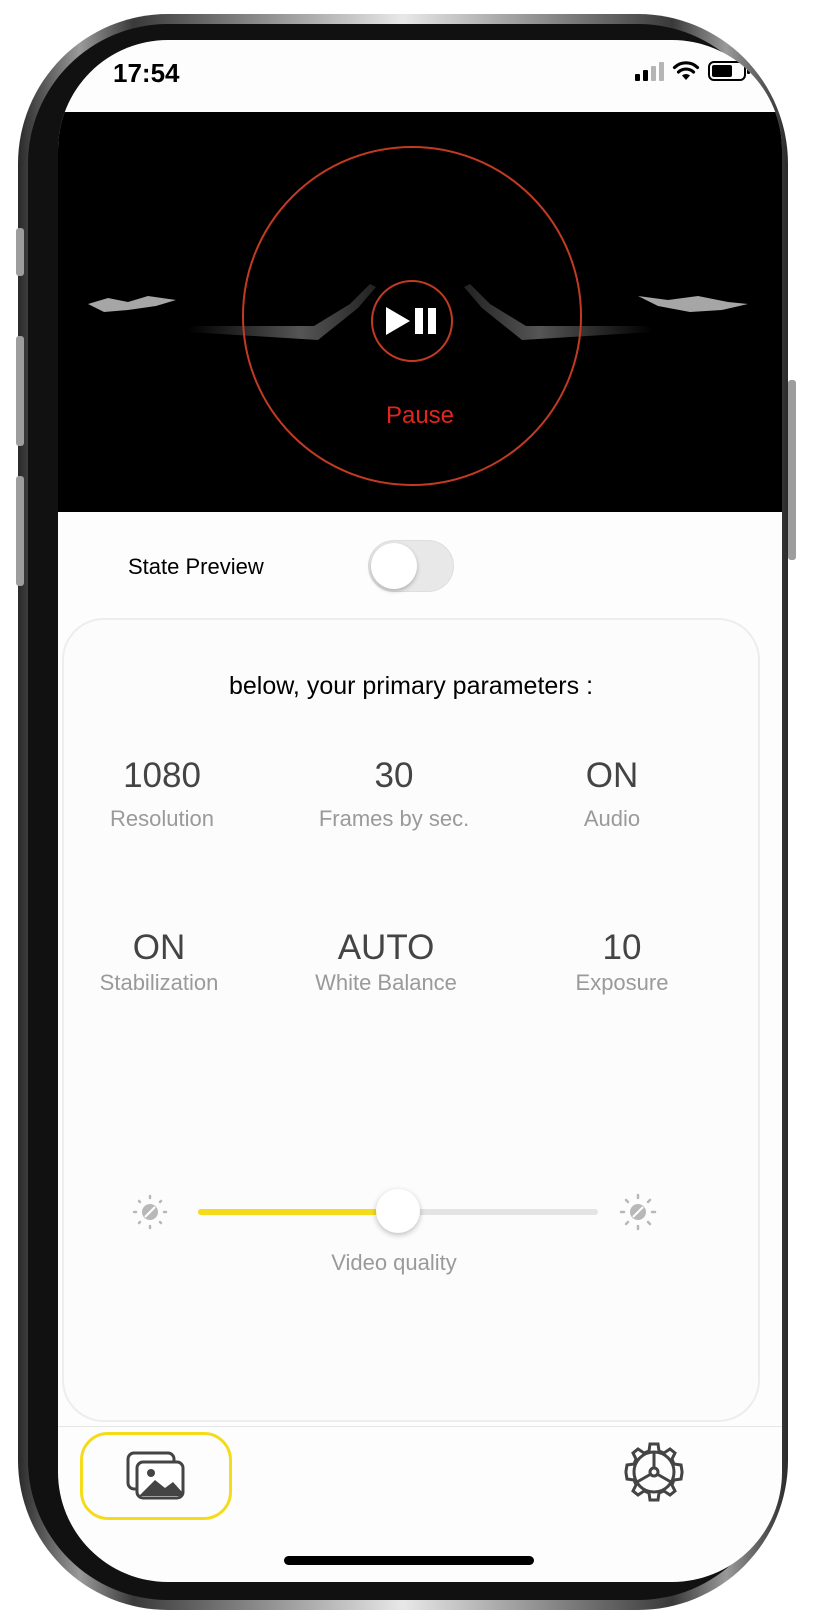 Image resolution: width=820 pixels, height=1620 pixels. Describe the element at coordinates (394, 1262) in the screenshot. I see `video-quality-label: Video quality` at that location.